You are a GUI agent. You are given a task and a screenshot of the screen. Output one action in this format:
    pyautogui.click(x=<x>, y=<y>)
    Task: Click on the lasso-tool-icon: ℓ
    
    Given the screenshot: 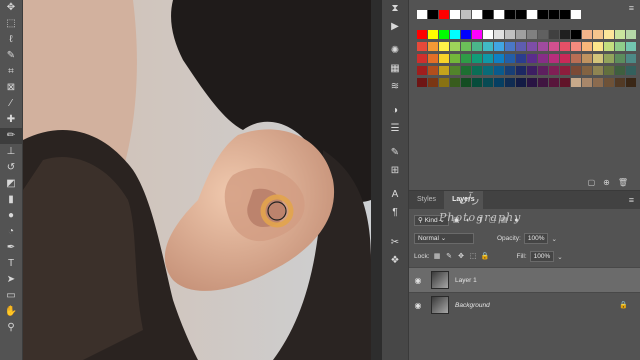 What is the action you would take?
    pyautogui.click(x=11, y=40)
    